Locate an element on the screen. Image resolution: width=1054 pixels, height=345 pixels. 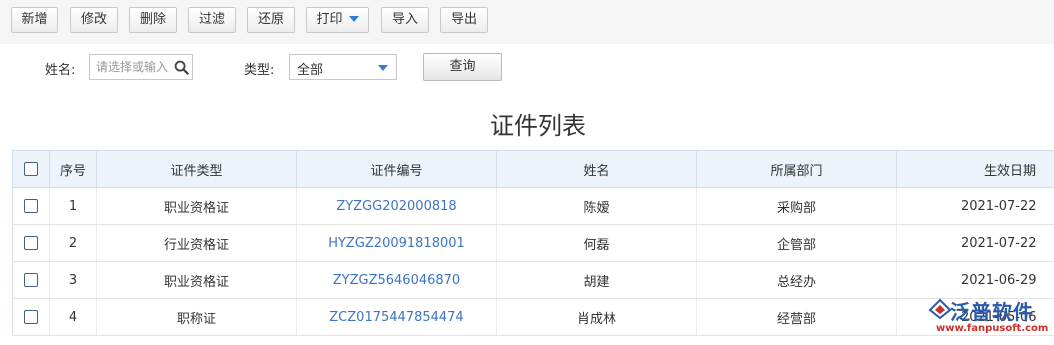
table-row: 1 职业资格证 ZYZGG202000818 陈嫒 采购部 2021-07-22 is located at coordinates (533, 206).